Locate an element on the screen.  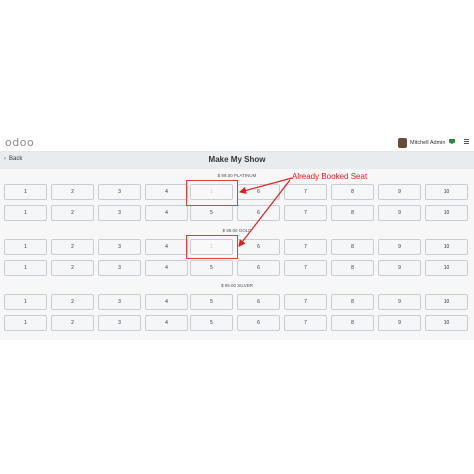
annotation-arrows is located at coordinates (265, 212).